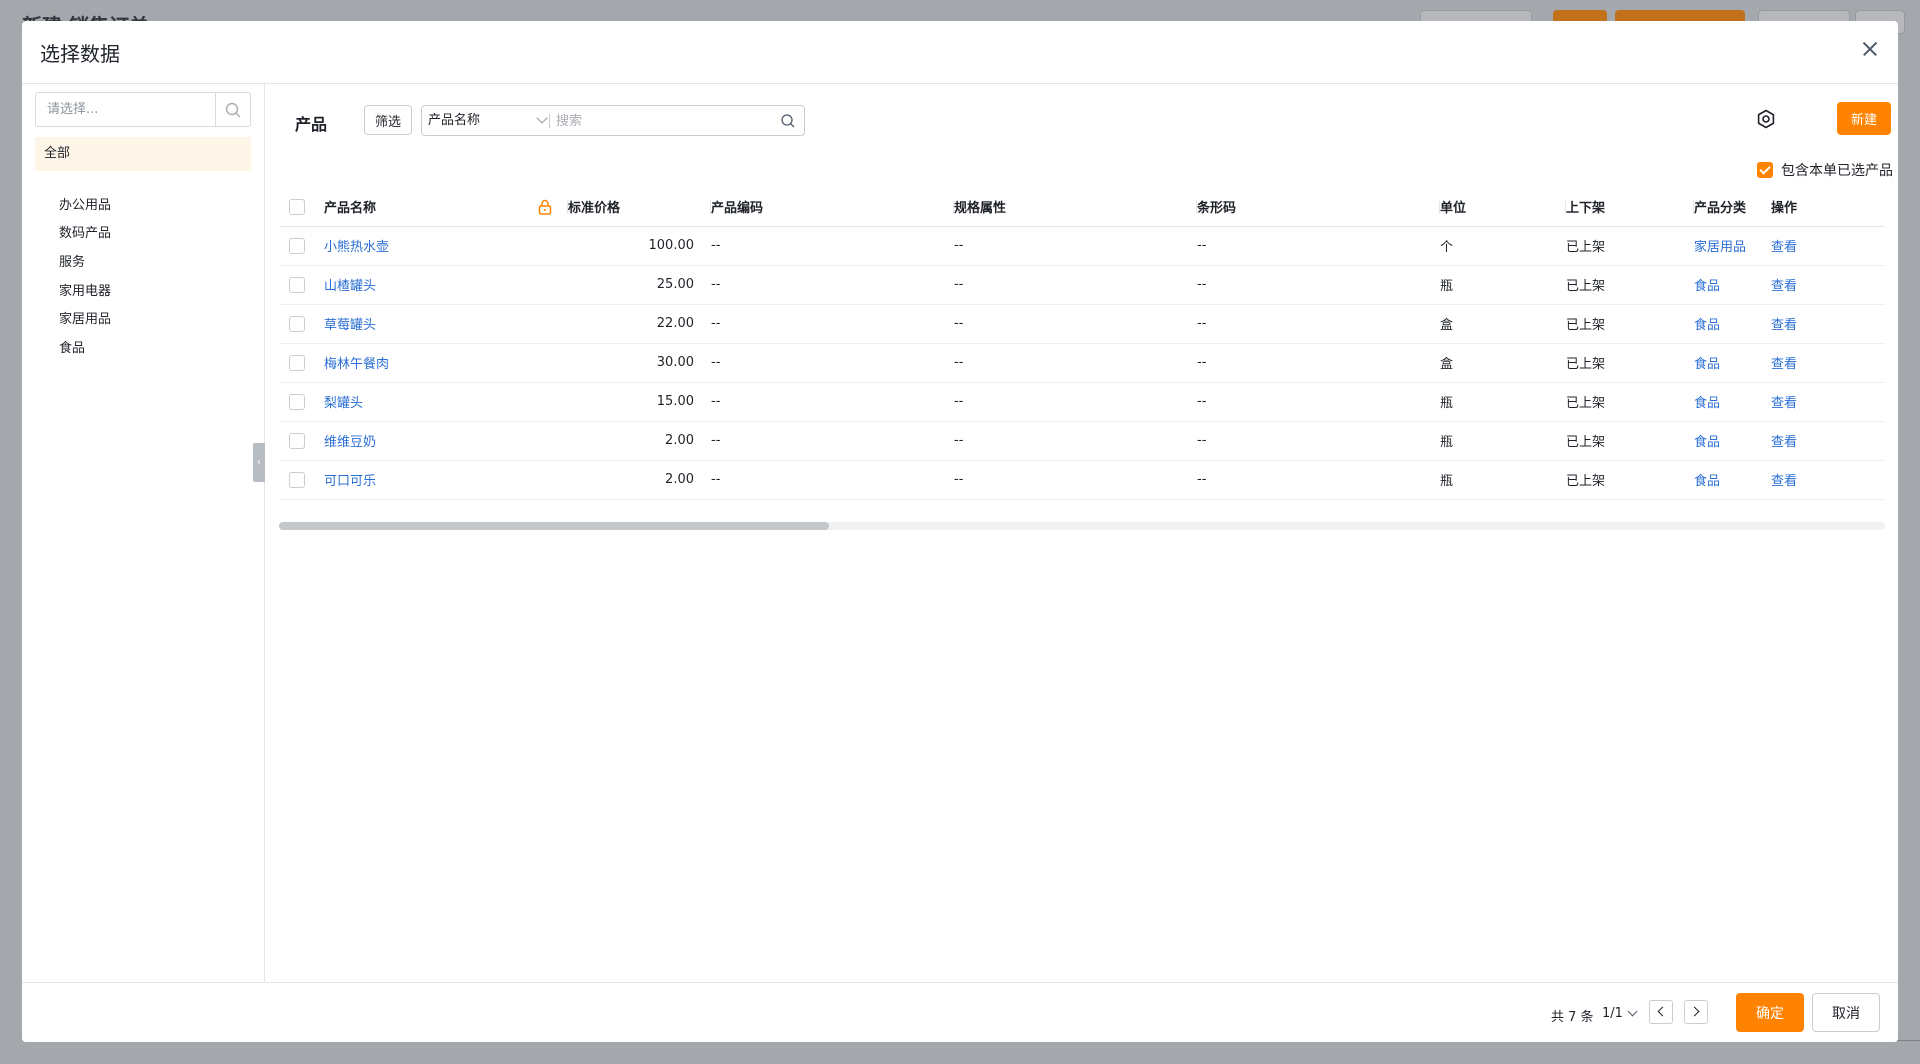 The height and width of the screenshot is (1064, 1920). What do you see at coordinates (1720, 247) in the screenshot?
I see `category-link: 家居用品` at bounding box center [1720, 247].